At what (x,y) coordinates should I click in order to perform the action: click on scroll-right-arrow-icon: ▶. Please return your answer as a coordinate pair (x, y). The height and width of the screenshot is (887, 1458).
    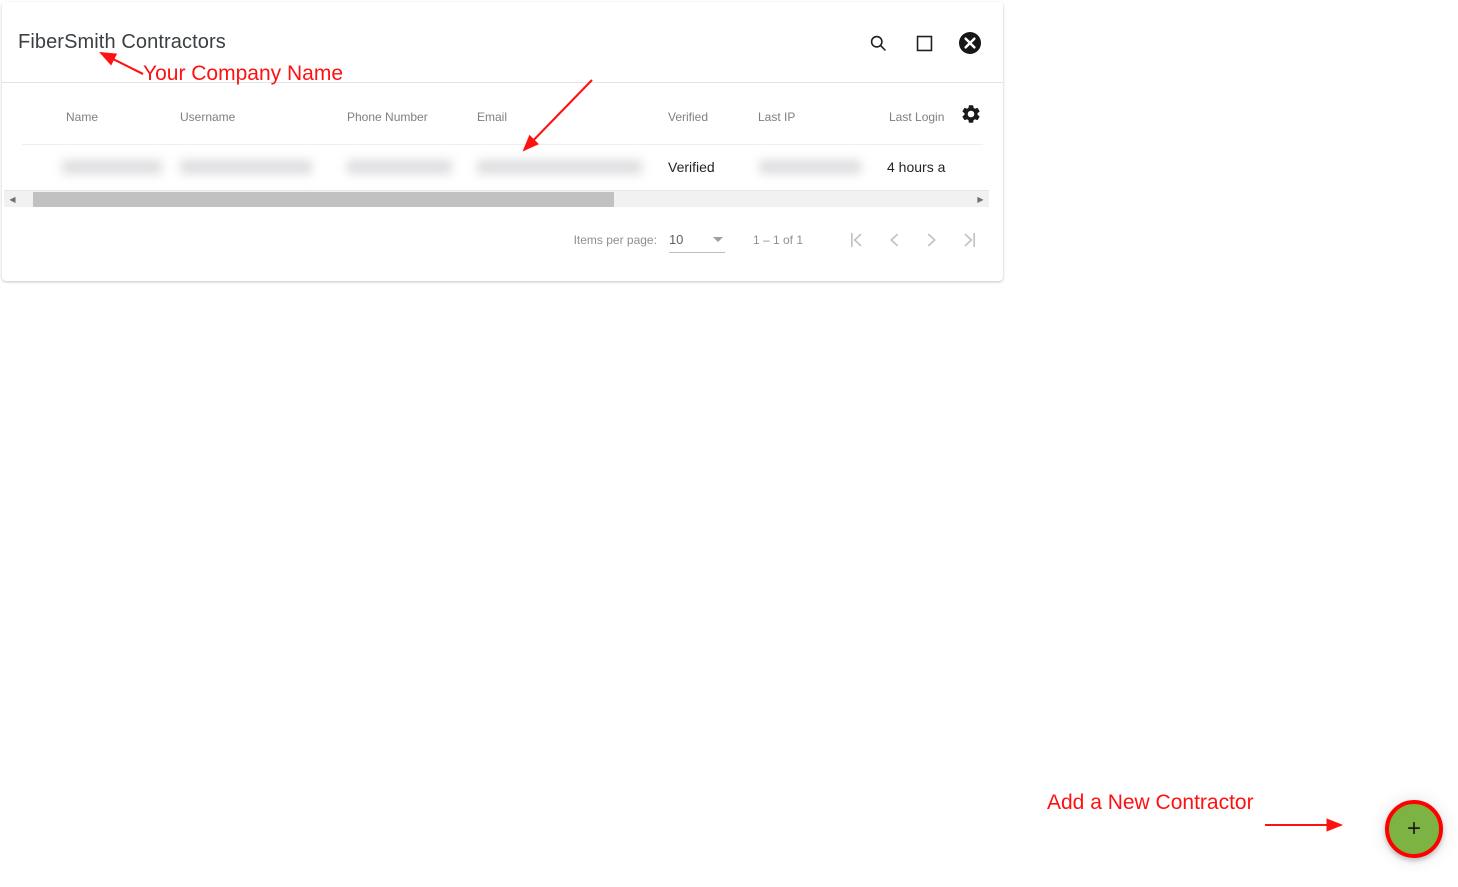
    Looking at the image, I should click on (980, 199).